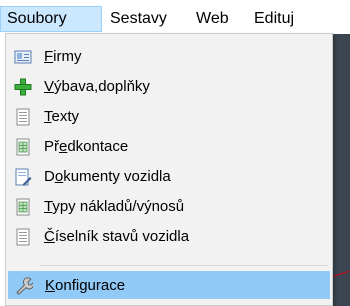 The image size is (350, 306). What do you see at coordinates (175, 17) in the screenshot?
I see `menu-bar: Soubory Sestavy Web Edituj` at bounding box center [175, 17].